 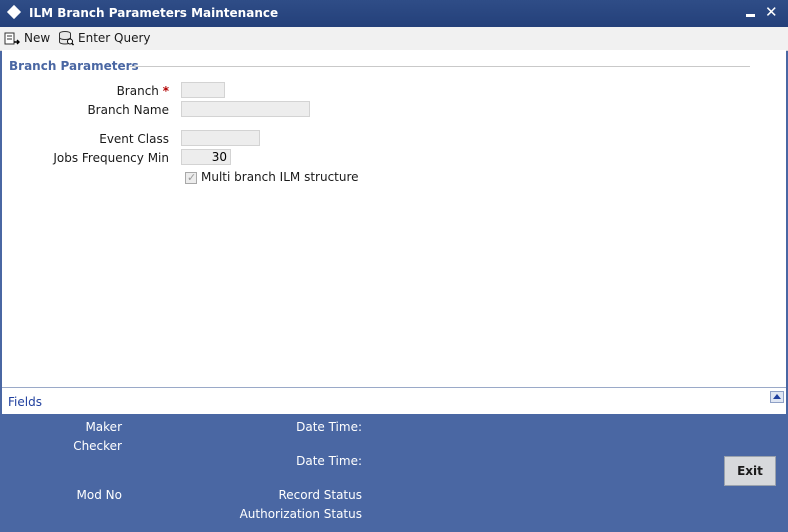 I want to click on close-button: ✕, so click(x=771, y=12).